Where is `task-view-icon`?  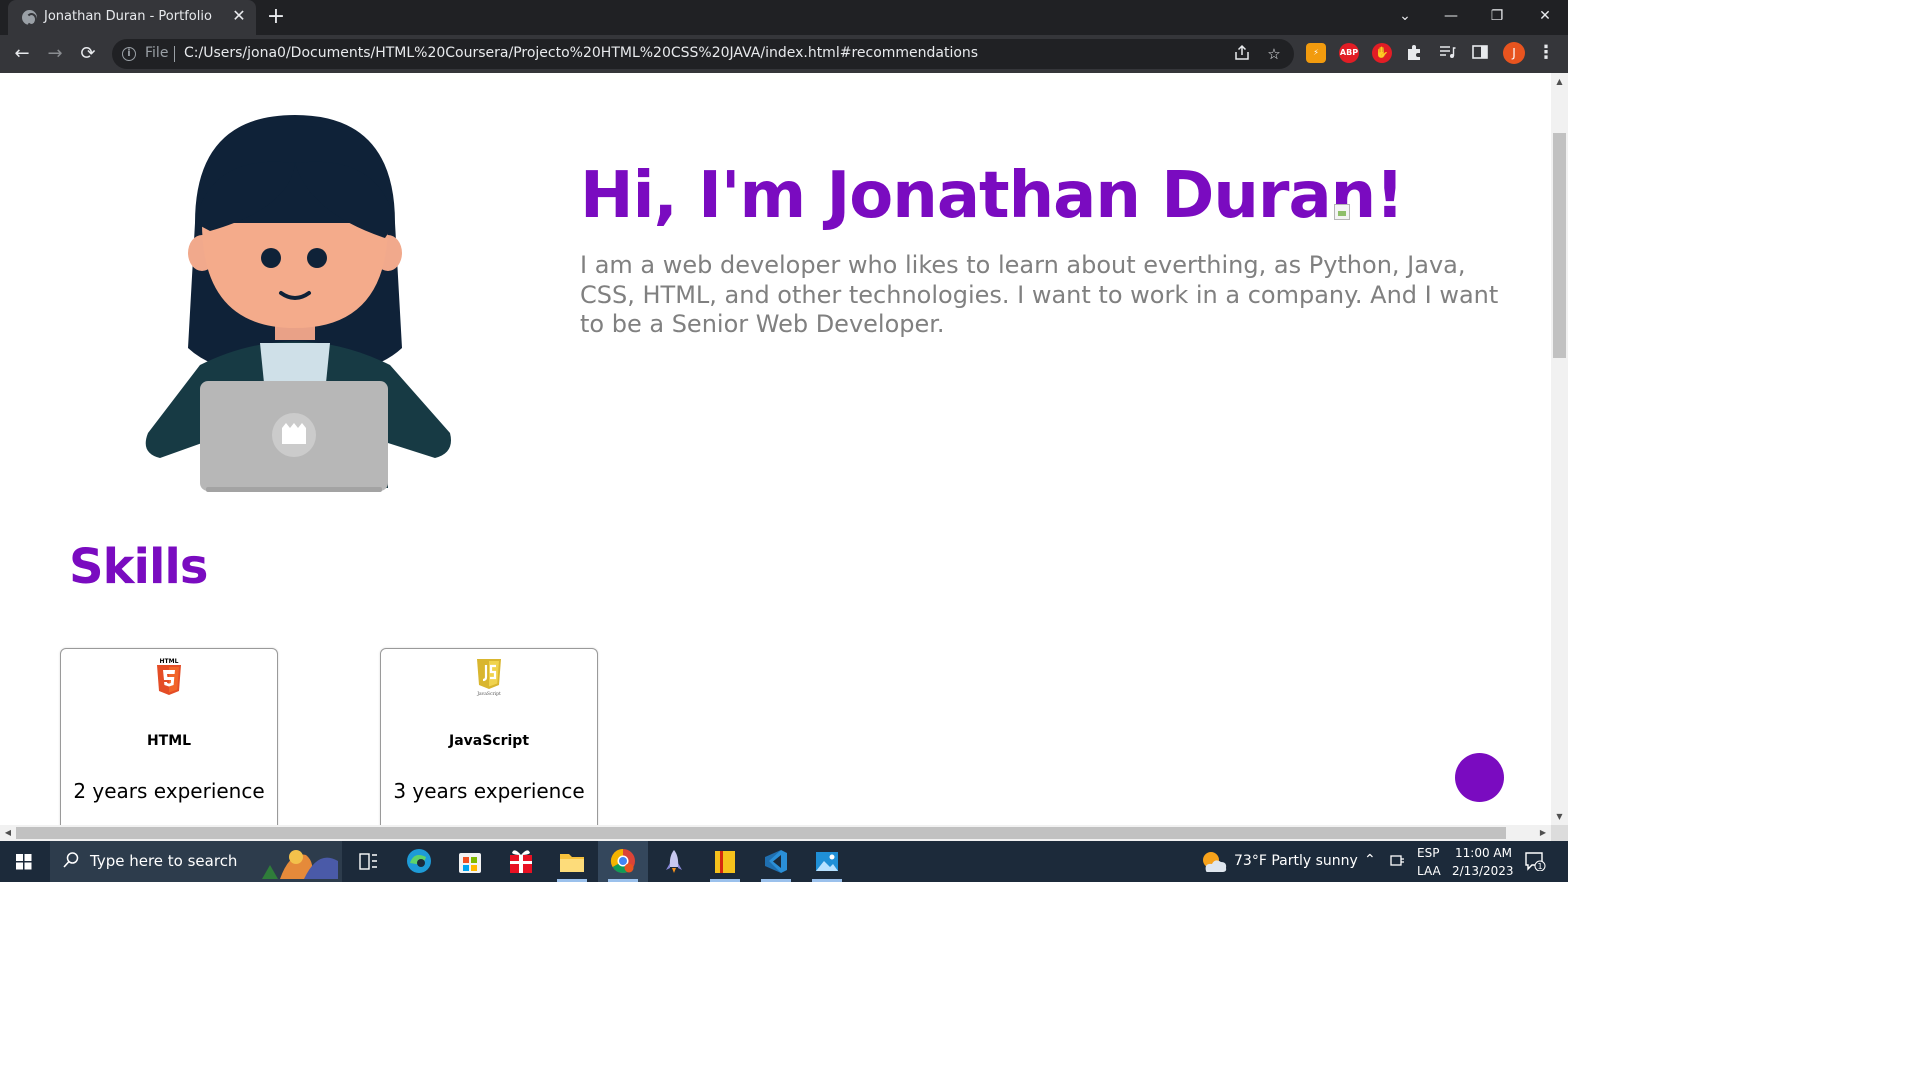
task-view-icon is located at coordinates (368, 861).